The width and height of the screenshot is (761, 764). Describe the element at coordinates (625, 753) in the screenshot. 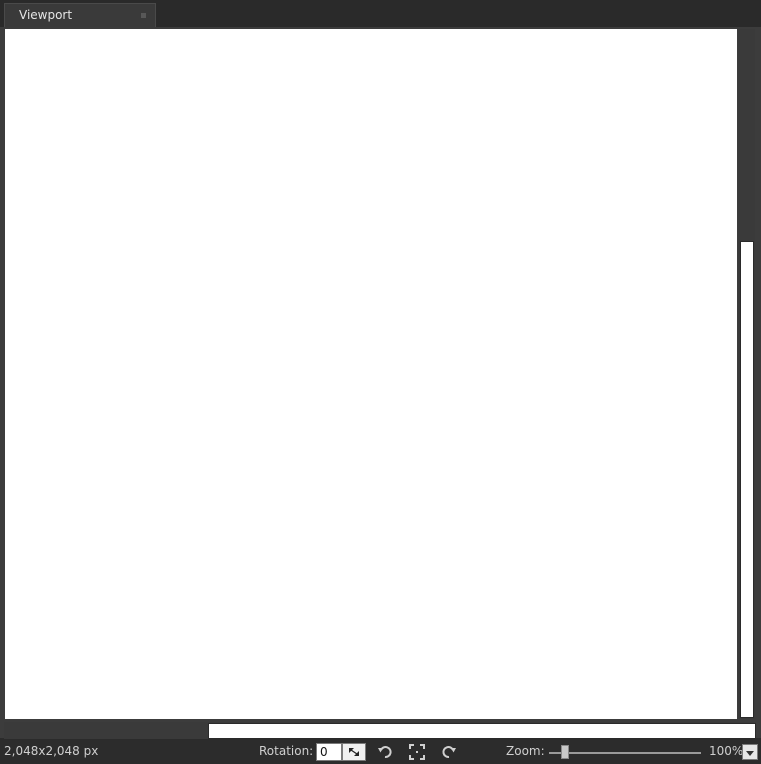

I see `zoom-slider` at that location.